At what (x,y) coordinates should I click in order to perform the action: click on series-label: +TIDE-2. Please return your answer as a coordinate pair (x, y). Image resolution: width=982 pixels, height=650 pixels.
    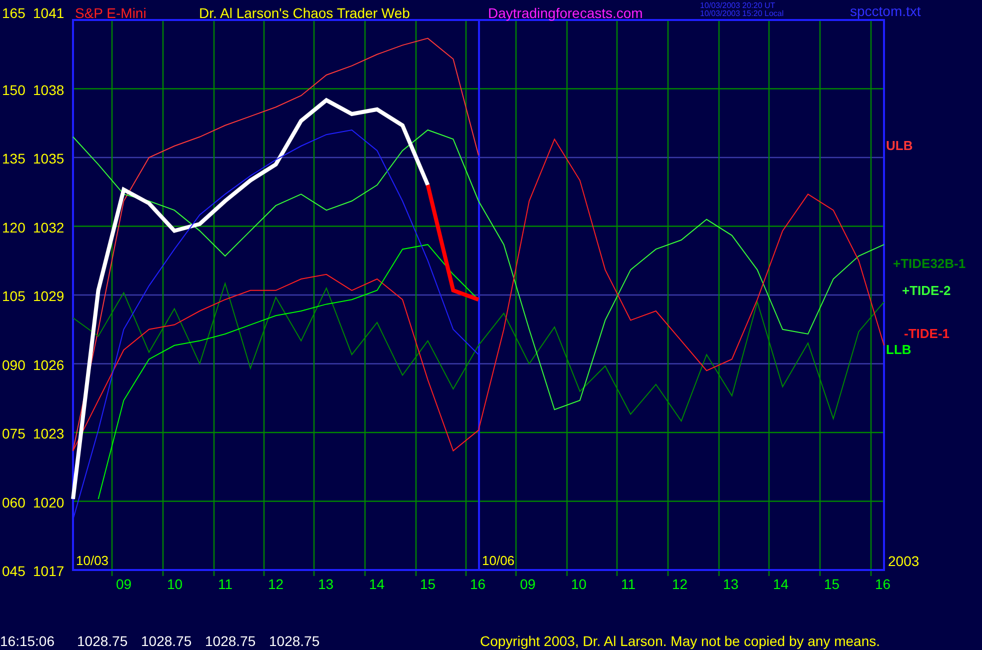
    Looking at the image, I should click on (926, 290).